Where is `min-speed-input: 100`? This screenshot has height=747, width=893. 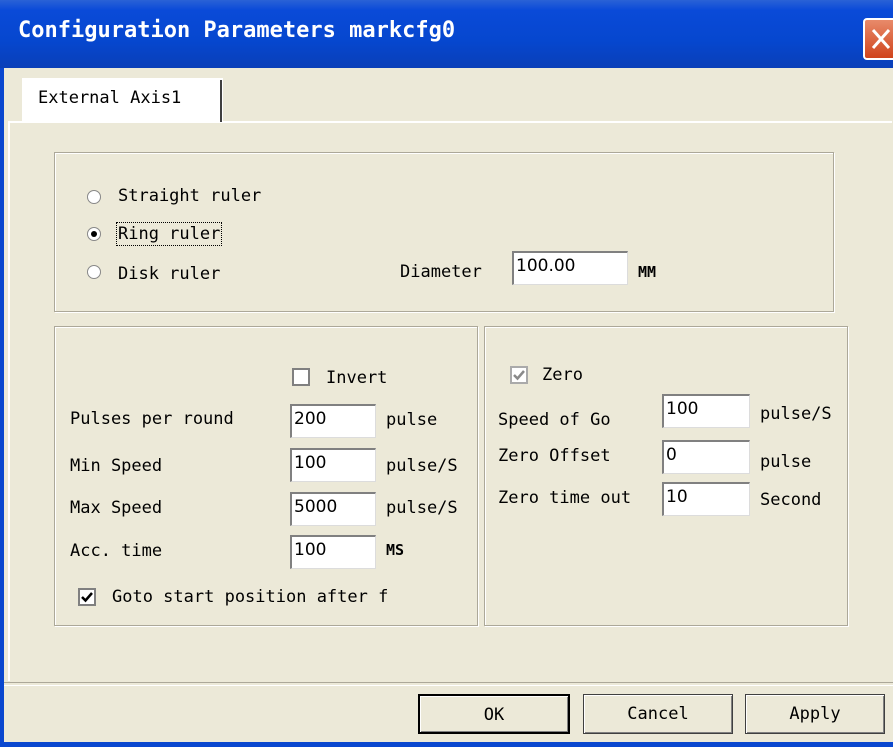
min-speed-input: 100 is located at coordinates (333, 465).